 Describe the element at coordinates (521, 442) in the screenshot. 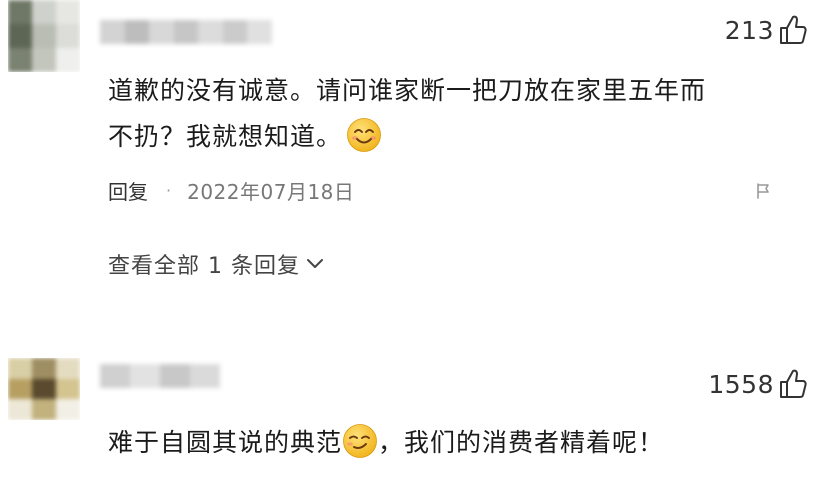

I see `comment-text-fragment: ，我们的消费者精着呢！` at that location.